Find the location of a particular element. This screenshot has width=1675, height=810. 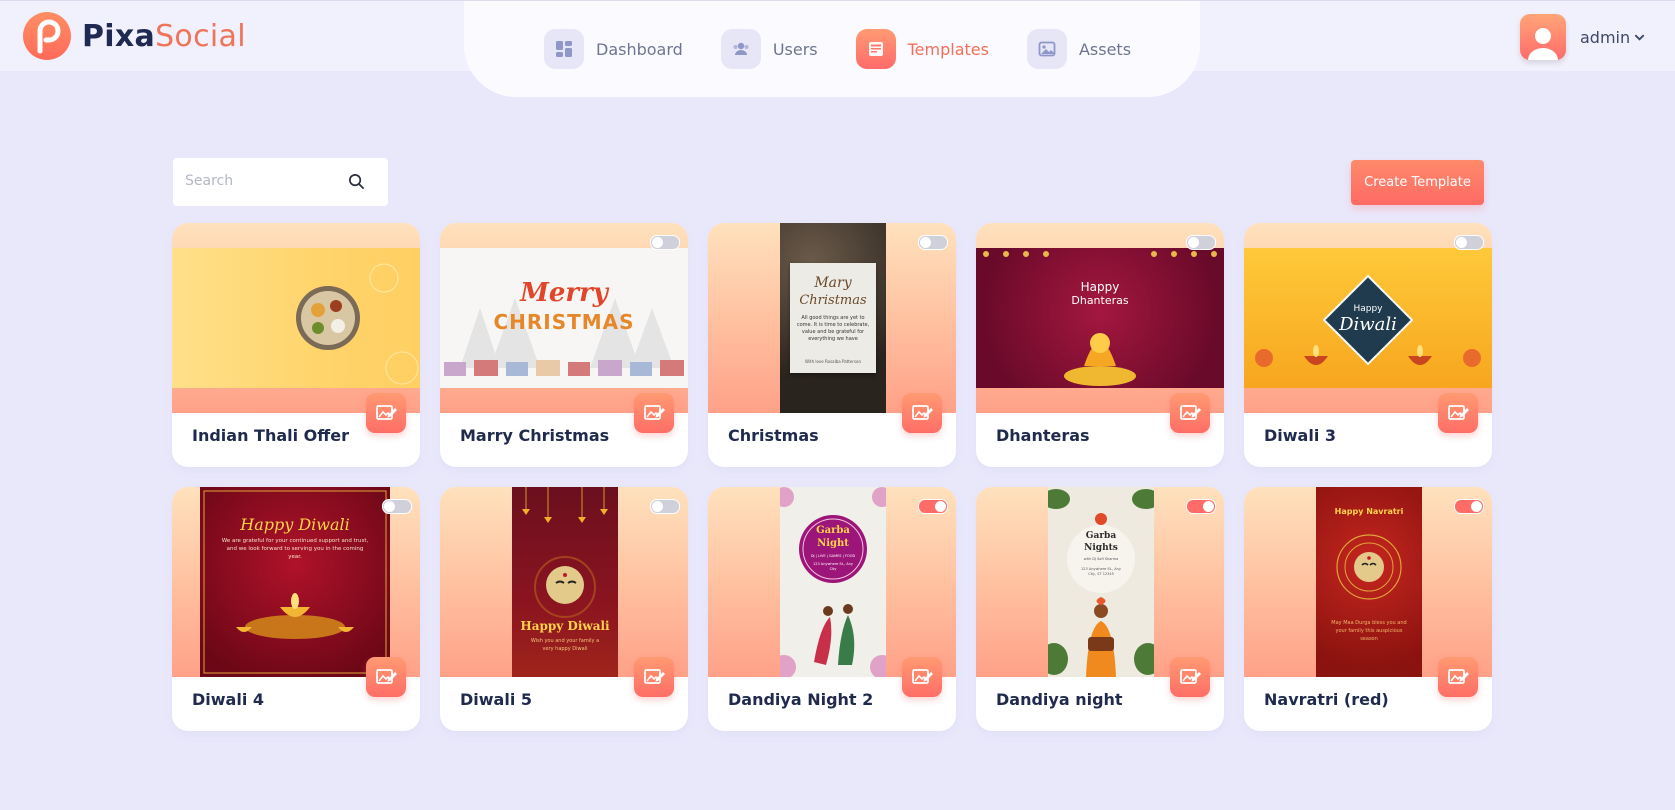

preview-text: DJ | LIVE | GAMES | FOOD is located at coordinates (833, 556).